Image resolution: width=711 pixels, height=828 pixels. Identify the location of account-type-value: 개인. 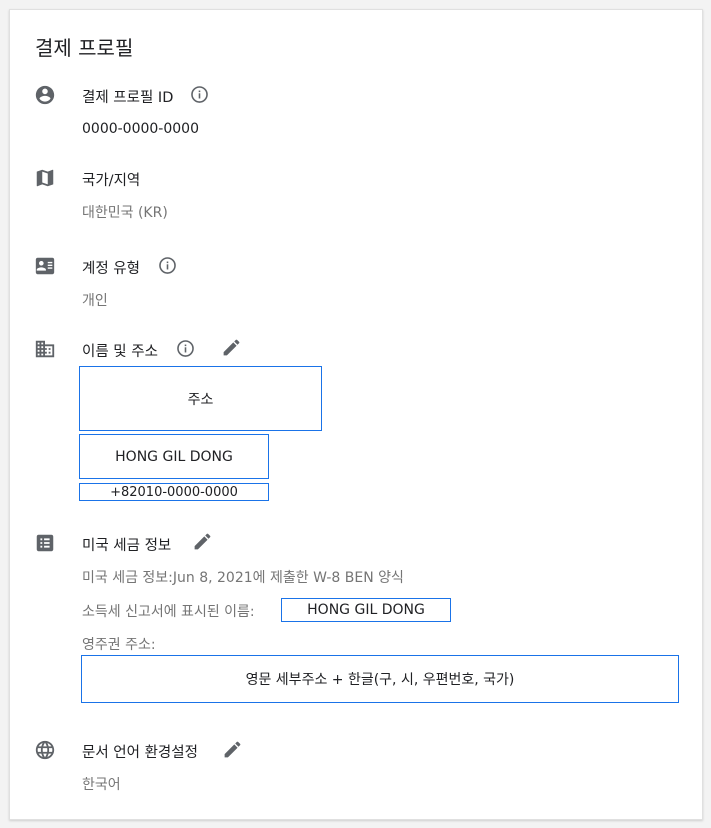
(95, 301).